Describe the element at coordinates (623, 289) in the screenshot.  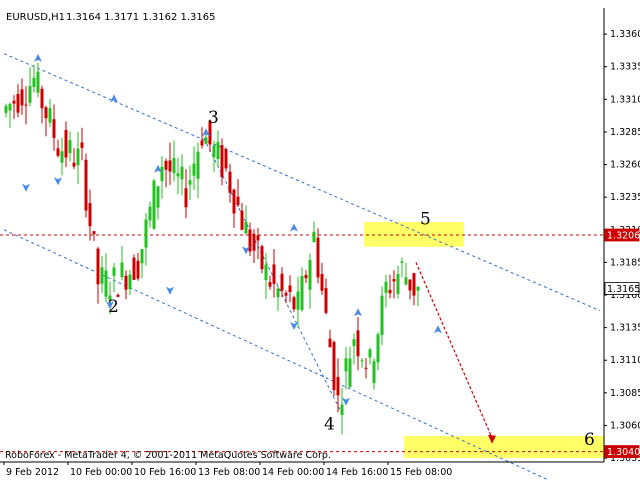
I see `current-price-label: 1.3165` at that location.